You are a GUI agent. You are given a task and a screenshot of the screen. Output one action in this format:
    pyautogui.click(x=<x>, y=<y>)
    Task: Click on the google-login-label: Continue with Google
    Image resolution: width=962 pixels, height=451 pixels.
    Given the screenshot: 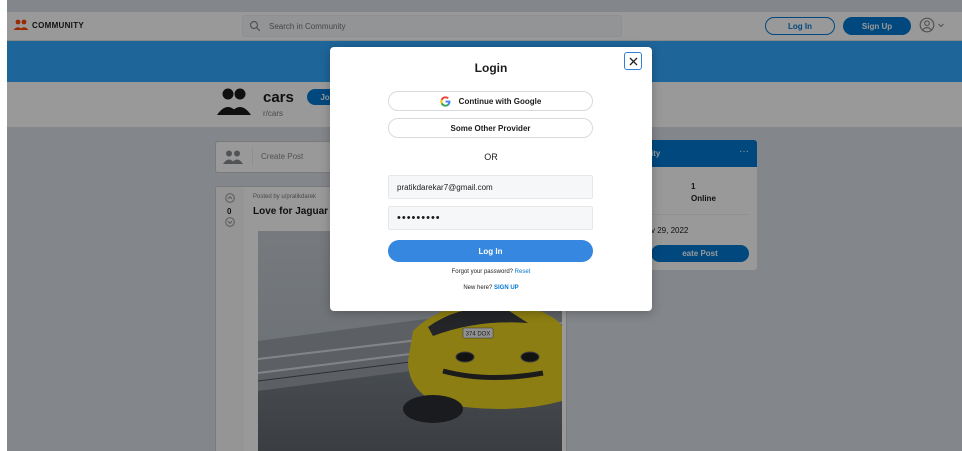 What is the action you would take?
    pyautogui.click(x=500, y=101)
    